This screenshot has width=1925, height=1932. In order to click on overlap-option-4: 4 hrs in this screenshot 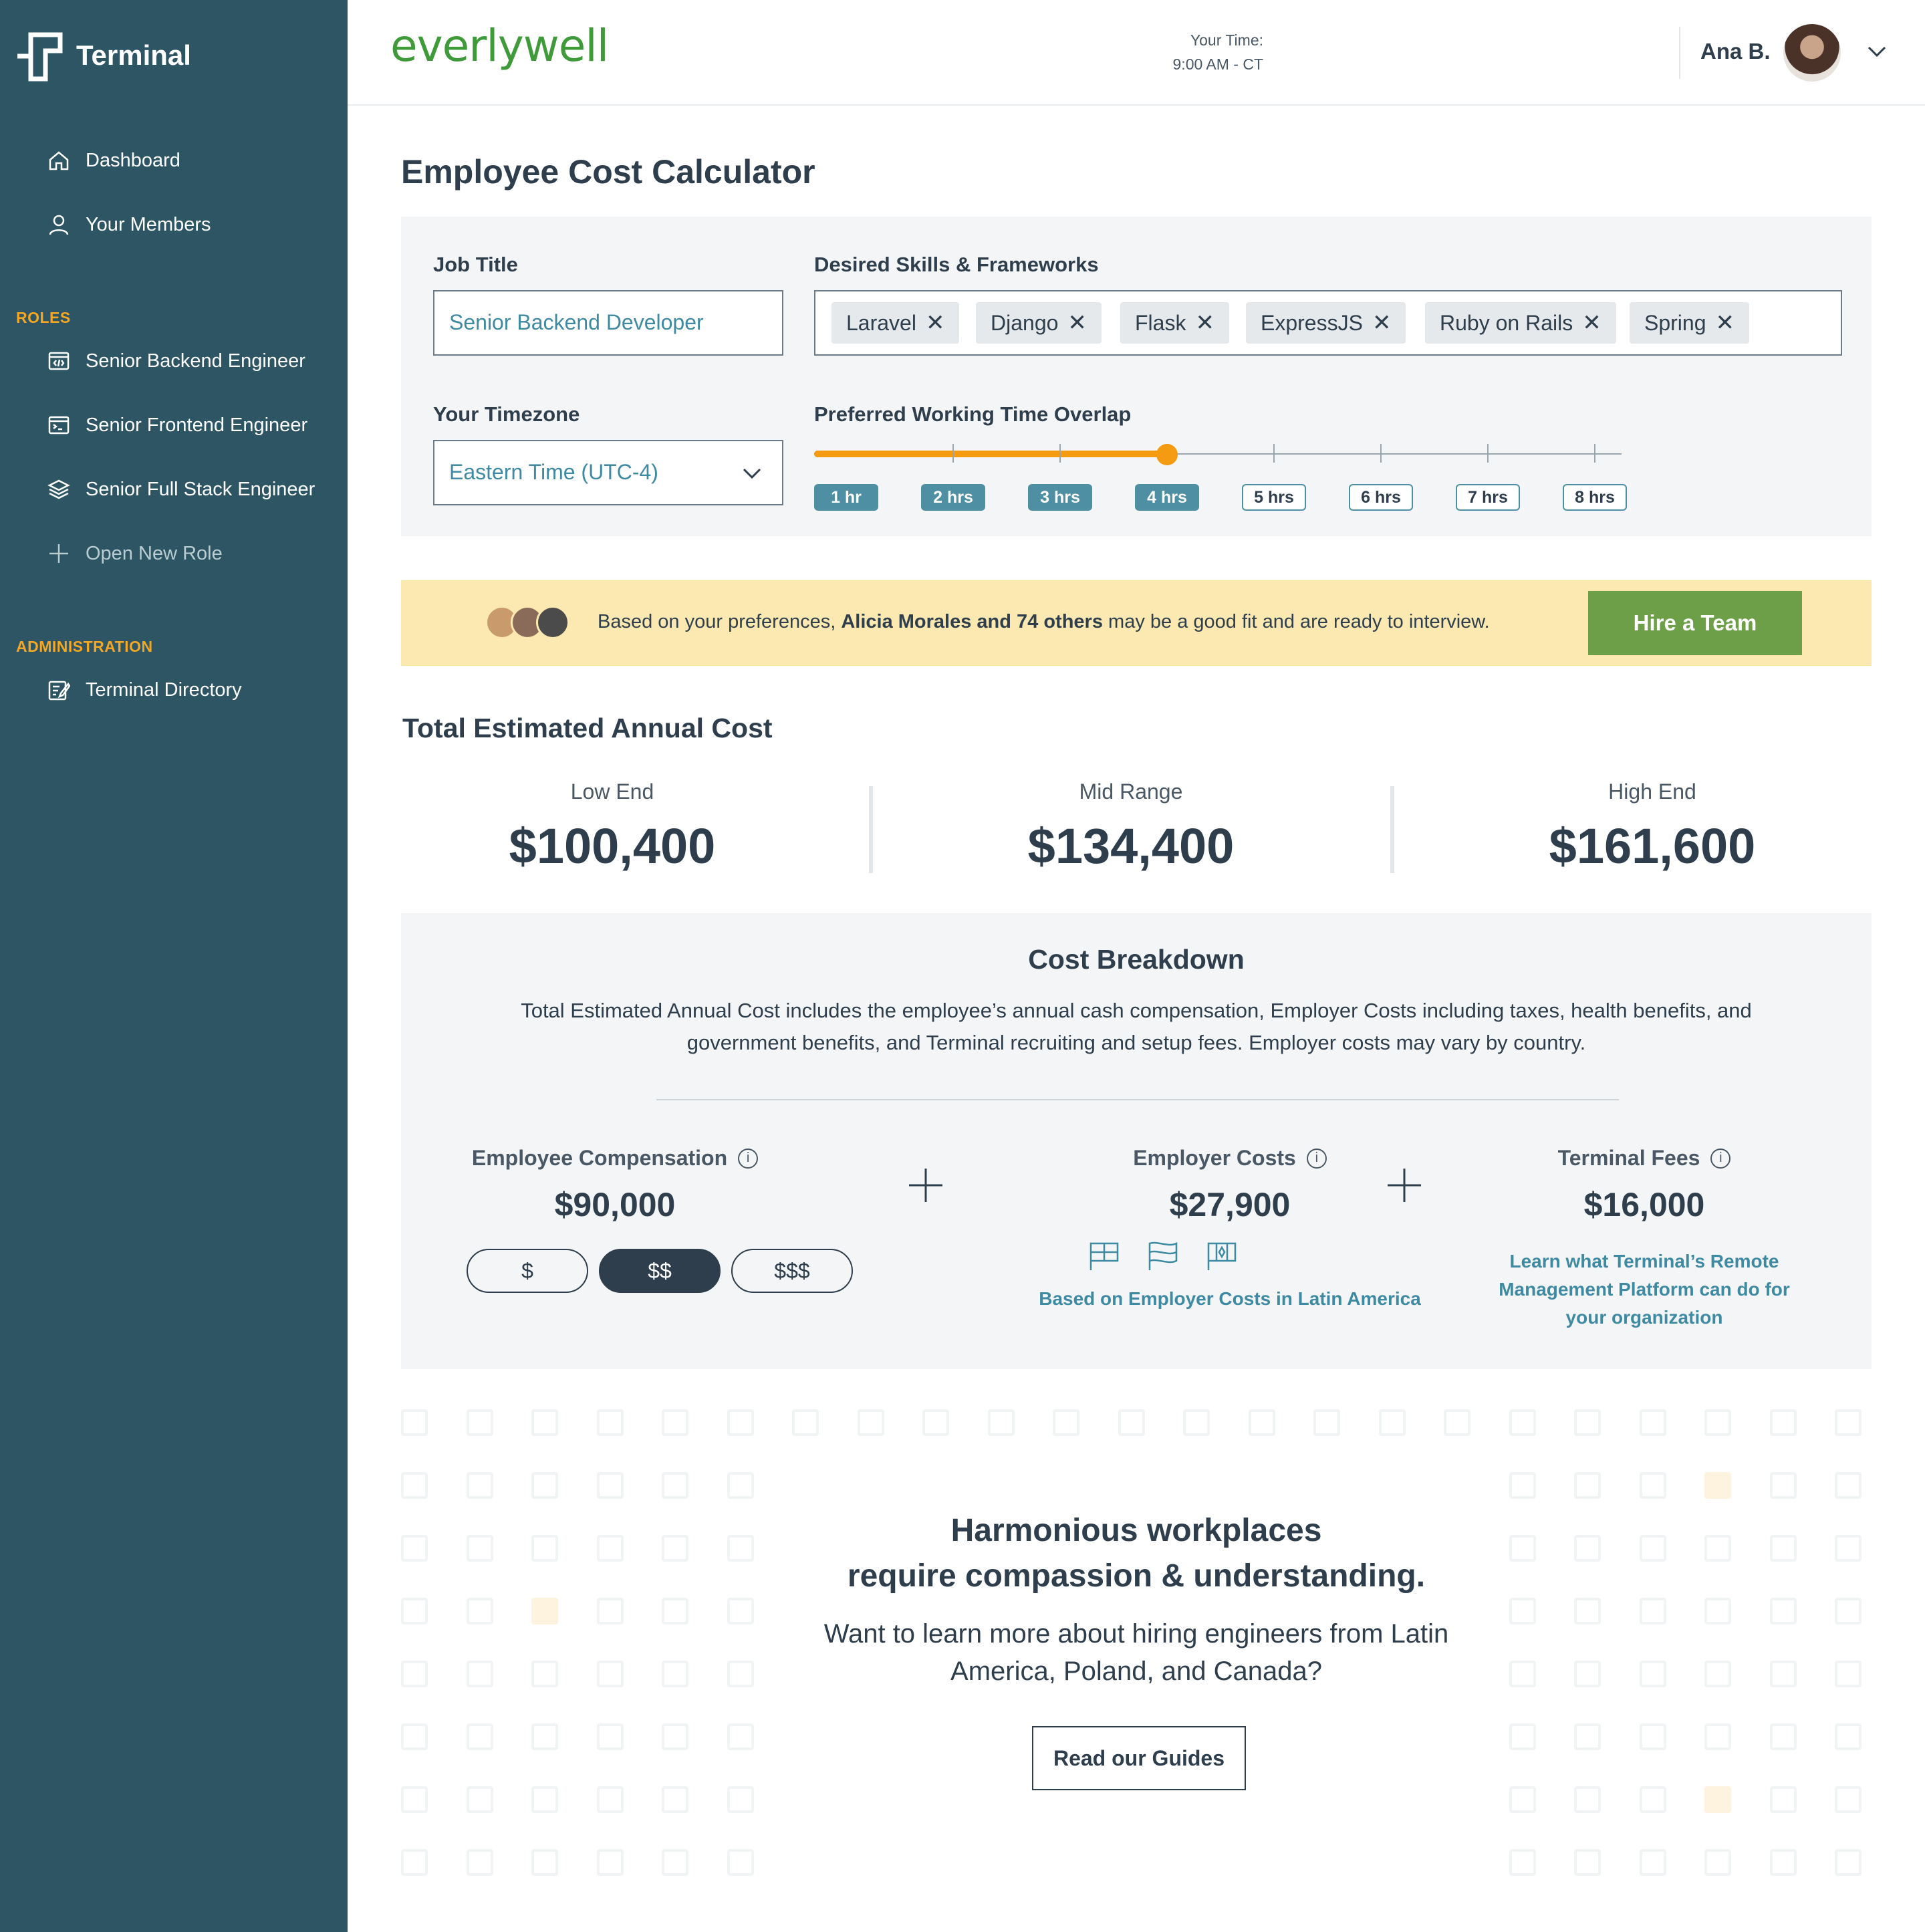, I will do `click(1167, 497)`.